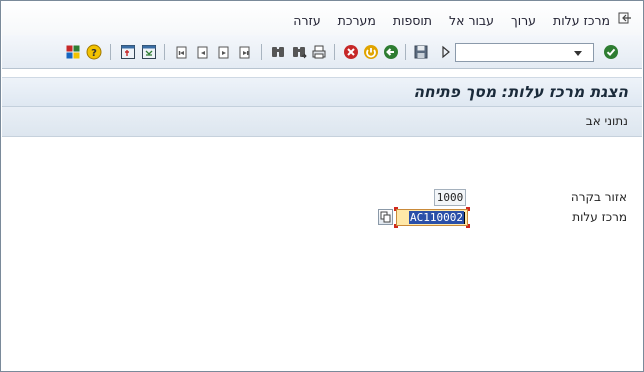  What do you see at coordinates (351, 52) in the screenshot?
I see `cancel-red-icon` at bounding box center [351, 52].